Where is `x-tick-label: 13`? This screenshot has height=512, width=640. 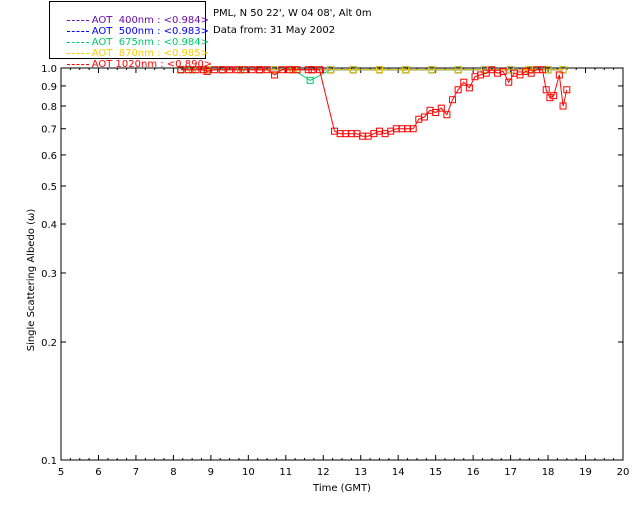 x-tick-label: 13 is located at coordinates (360, 472).